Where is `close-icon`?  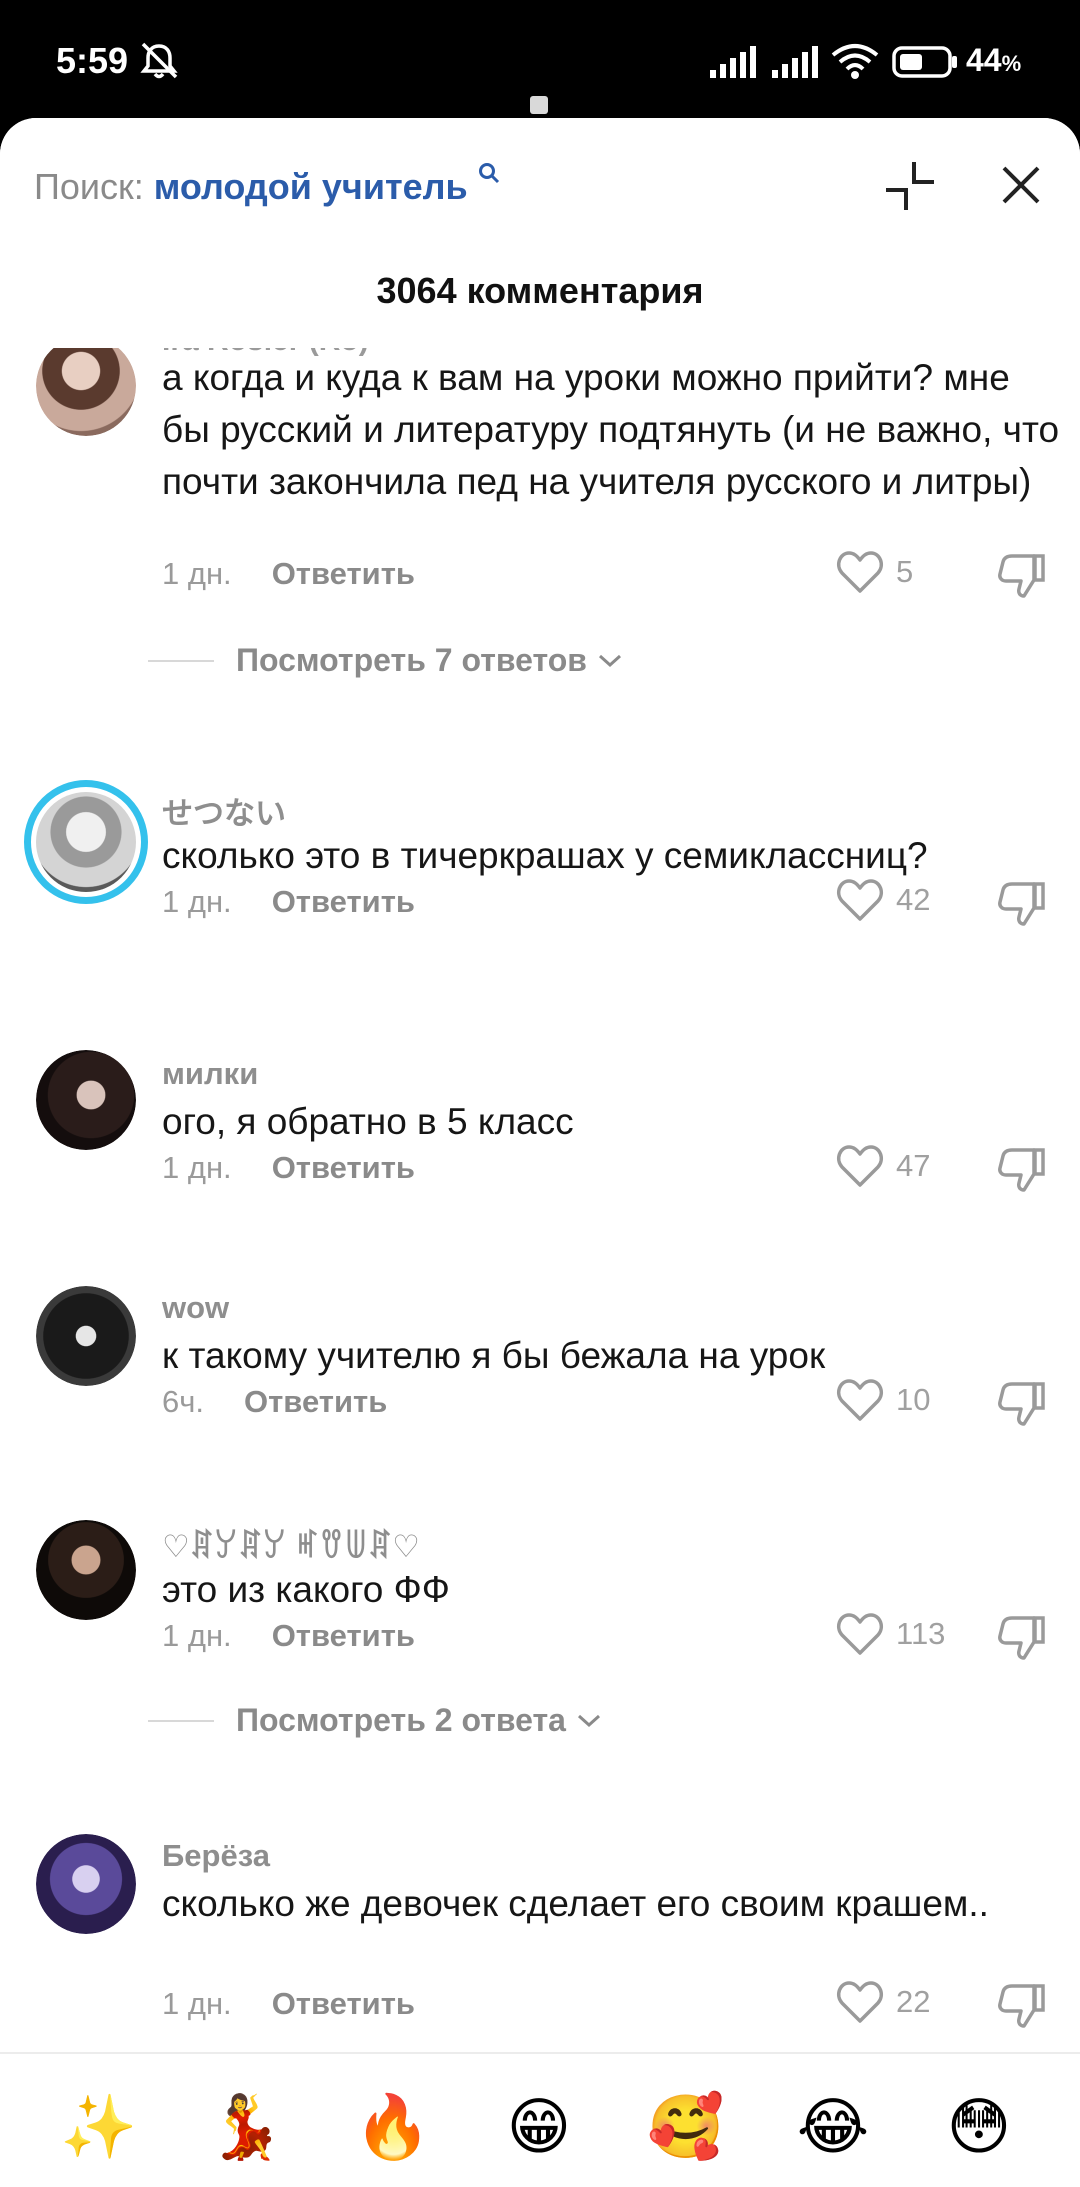
close-icon is located at coordinates (1021, 185).